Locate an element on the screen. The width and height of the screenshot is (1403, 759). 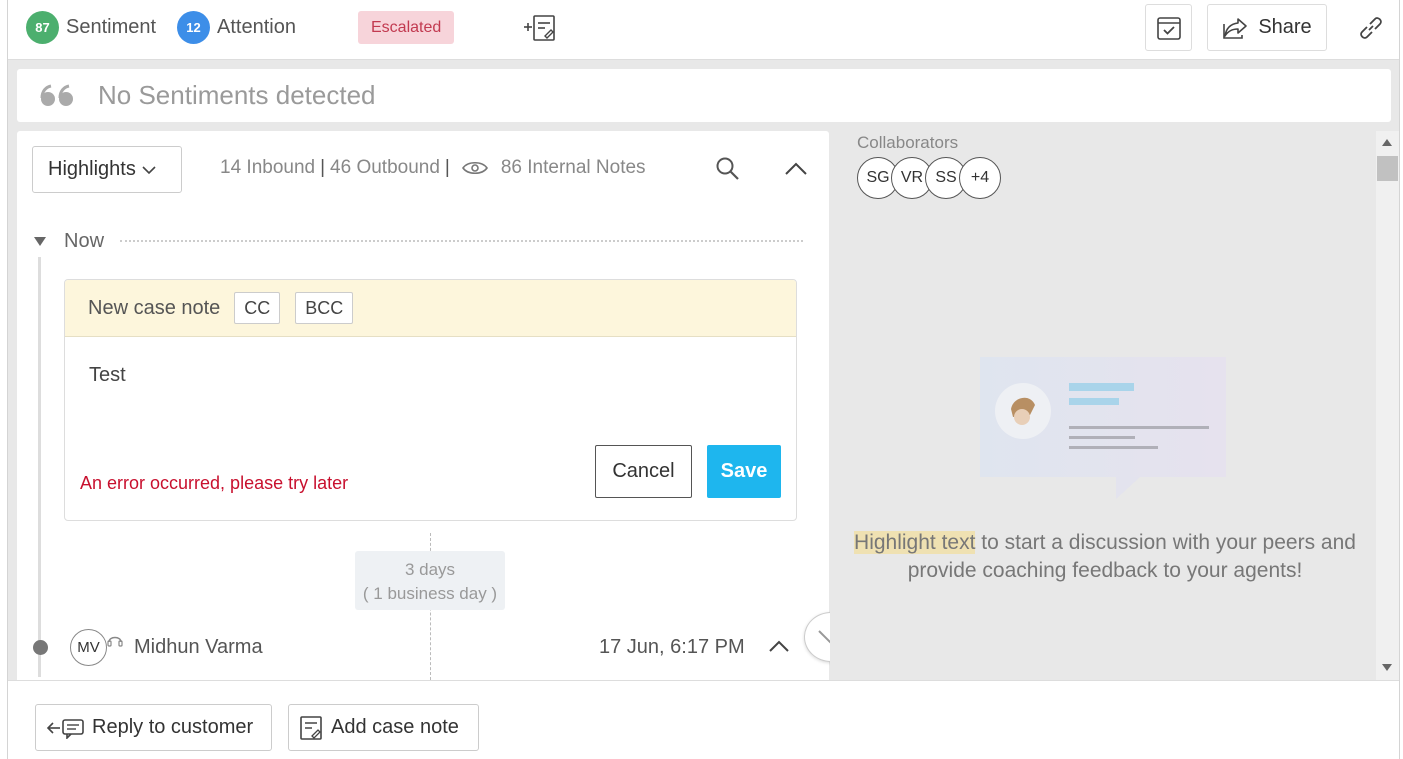
save-case-button is located at coordinates (1168, 27).